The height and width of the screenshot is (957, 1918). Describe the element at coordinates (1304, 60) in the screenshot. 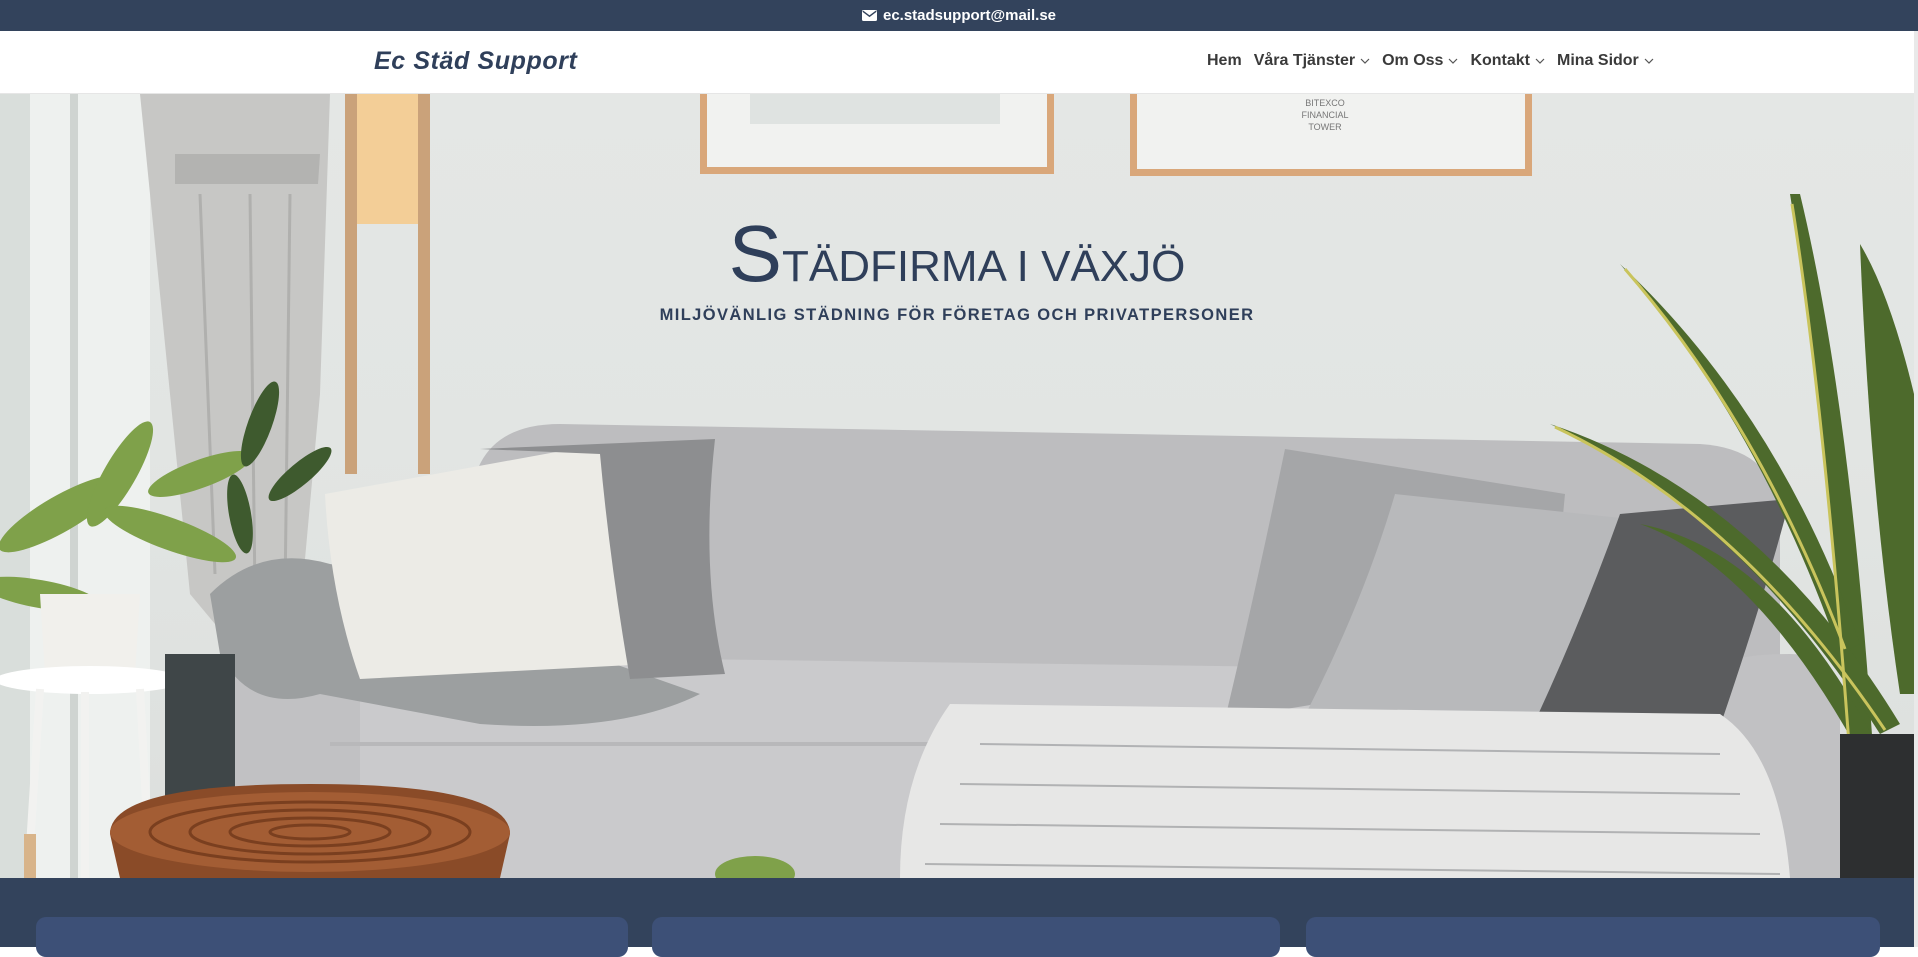

I see `nav-label: Våra Tjänster` at that location.